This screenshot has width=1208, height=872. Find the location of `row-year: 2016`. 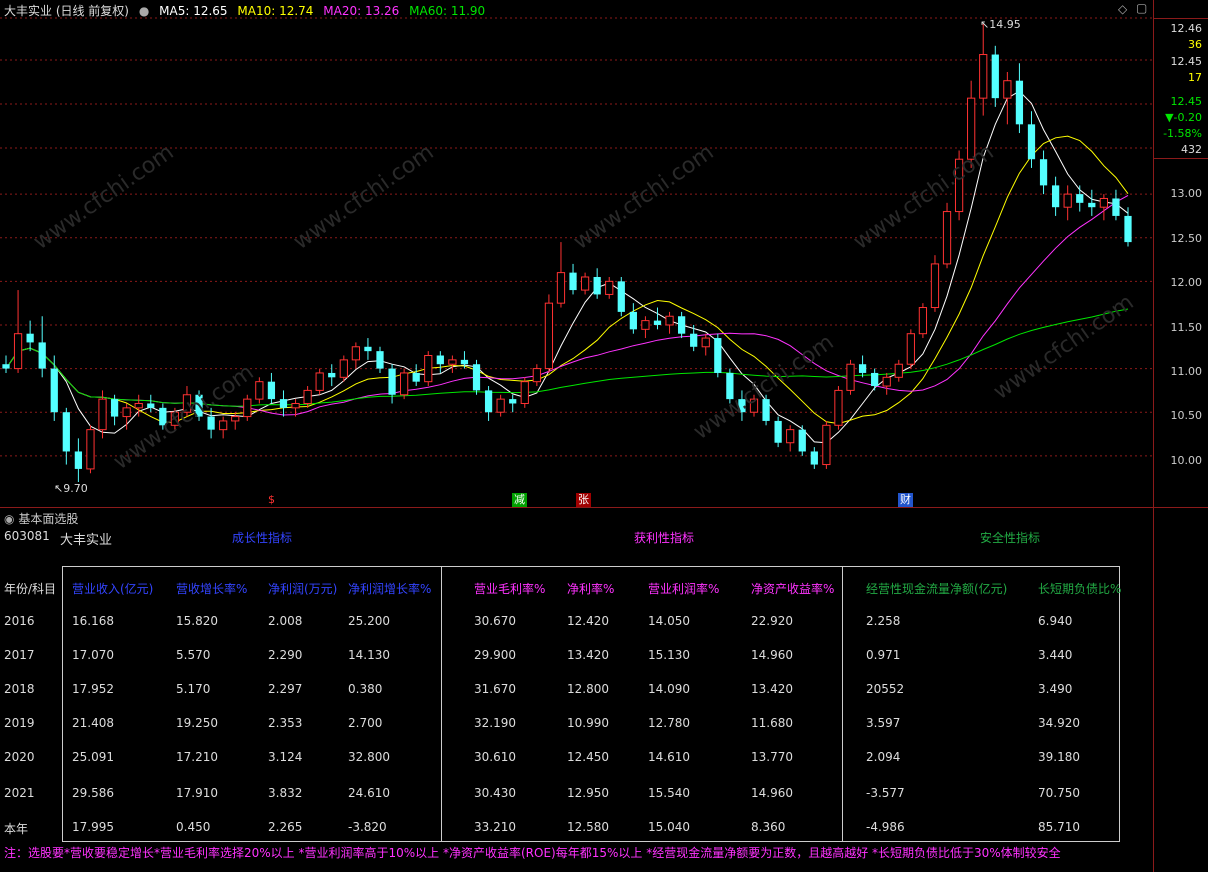

row-year: 2016 is located at coordinates (19, 621).